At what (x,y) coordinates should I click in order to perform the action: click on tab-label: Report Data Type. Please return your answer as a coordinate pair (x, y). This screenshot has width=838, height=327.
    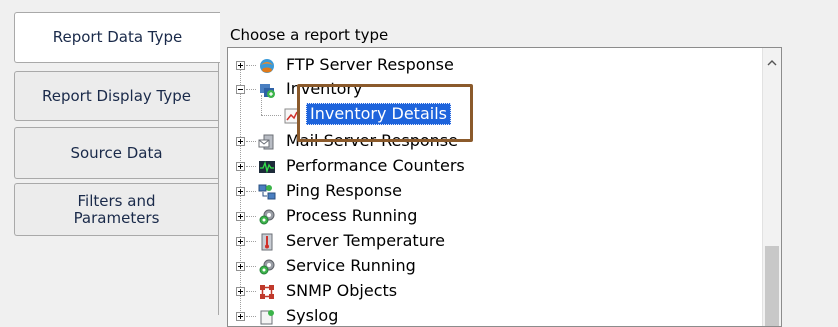
    Looking at the image, I should click on (117, 37).